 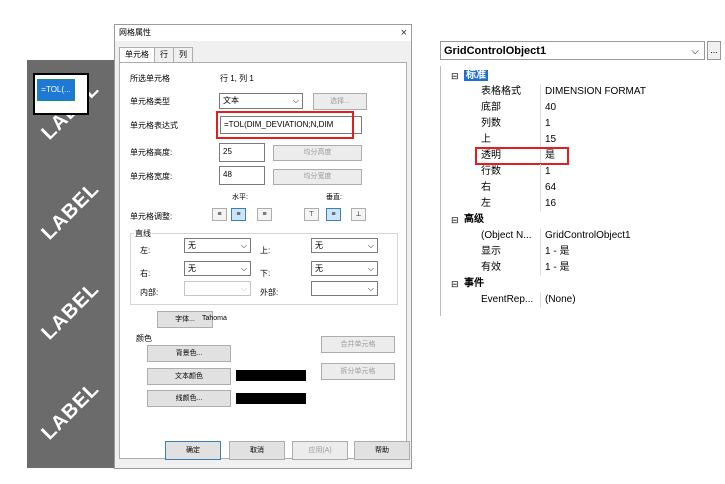 I want to click on close-icon: ×, so click(x=404, y=33).